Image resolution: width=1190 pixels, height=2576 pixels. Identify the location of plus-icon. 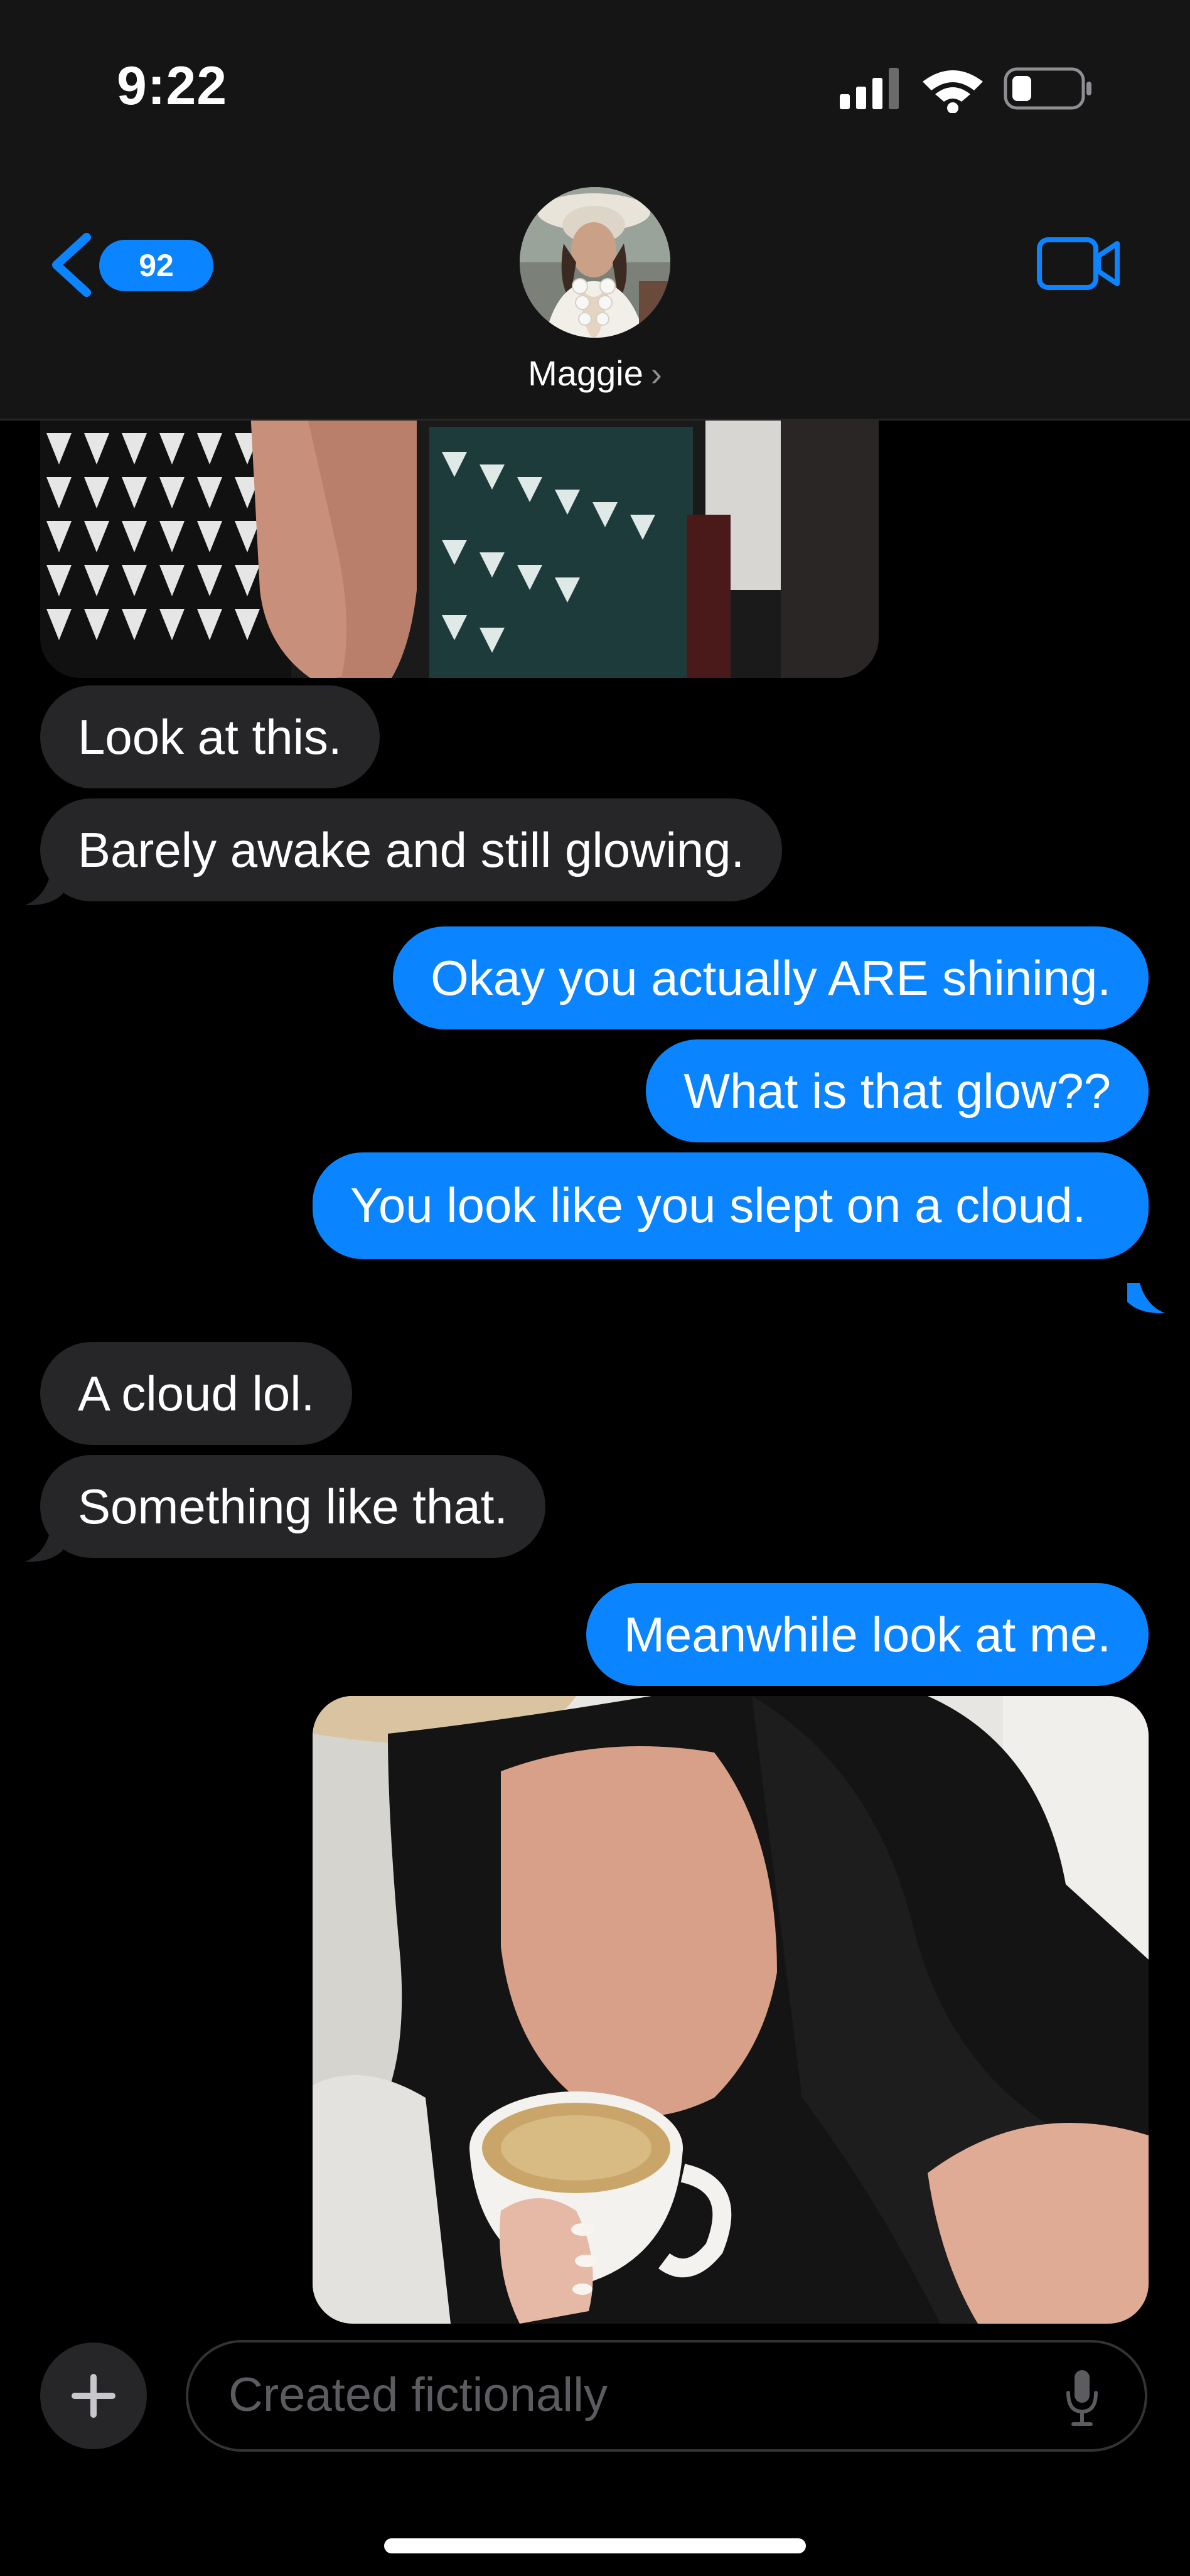
(93, 2396).